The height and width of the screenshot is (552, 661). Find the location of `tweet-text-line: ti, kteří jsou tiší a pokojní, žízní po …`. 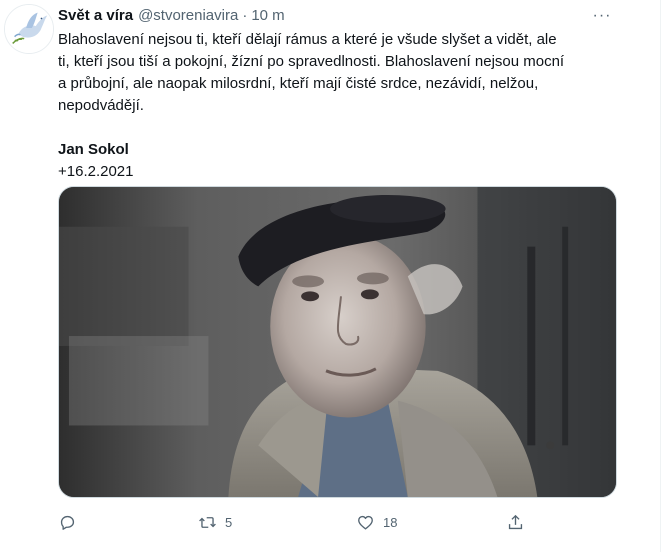

tweet-text-line: ti, kteří jsou tiší a pokojní, žízní po … is located at coordinates (311, 61).